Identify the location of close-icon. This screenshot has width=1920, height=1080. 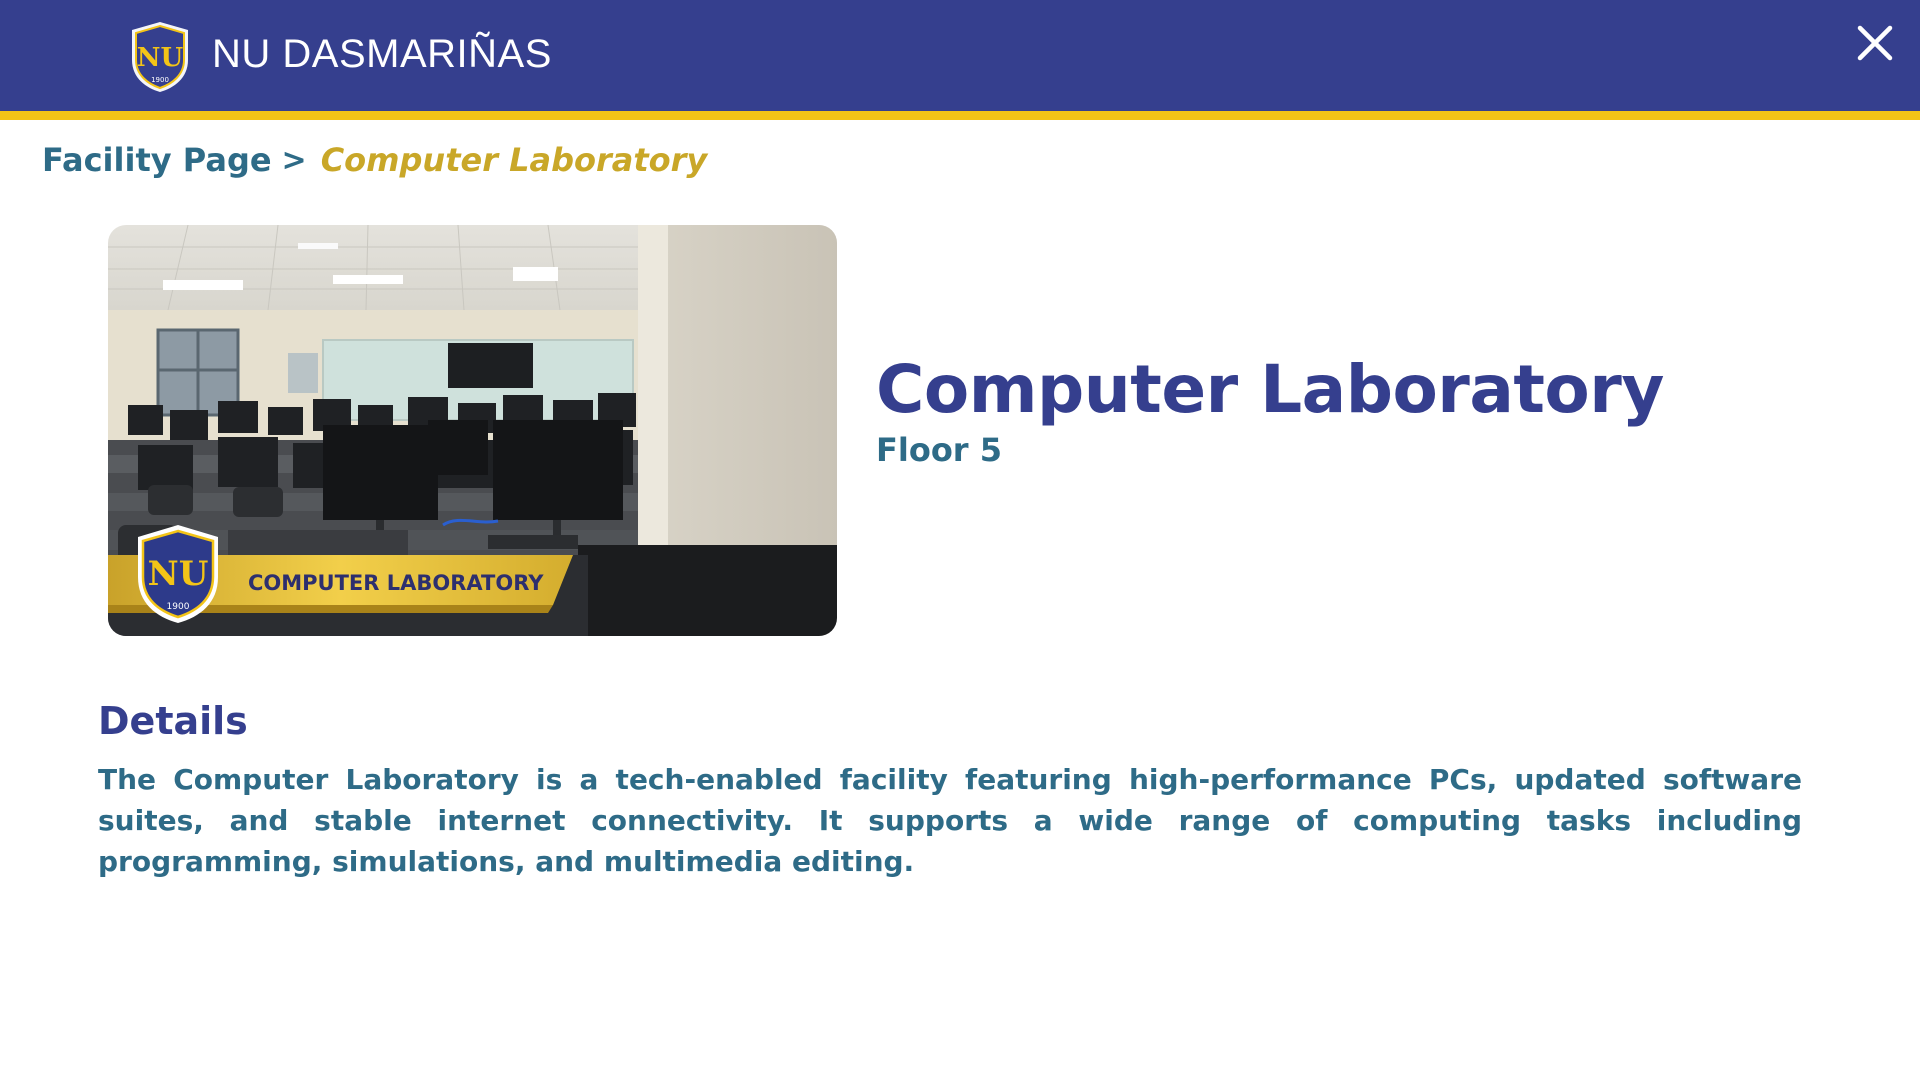
(1875, 43).